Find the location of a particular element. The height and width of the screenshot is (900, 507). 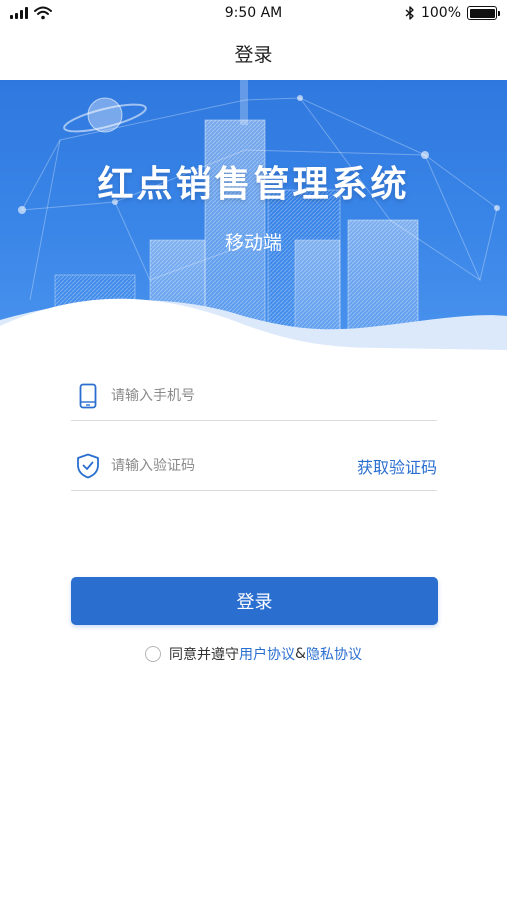

code-input is located at coordinates (234, 465).